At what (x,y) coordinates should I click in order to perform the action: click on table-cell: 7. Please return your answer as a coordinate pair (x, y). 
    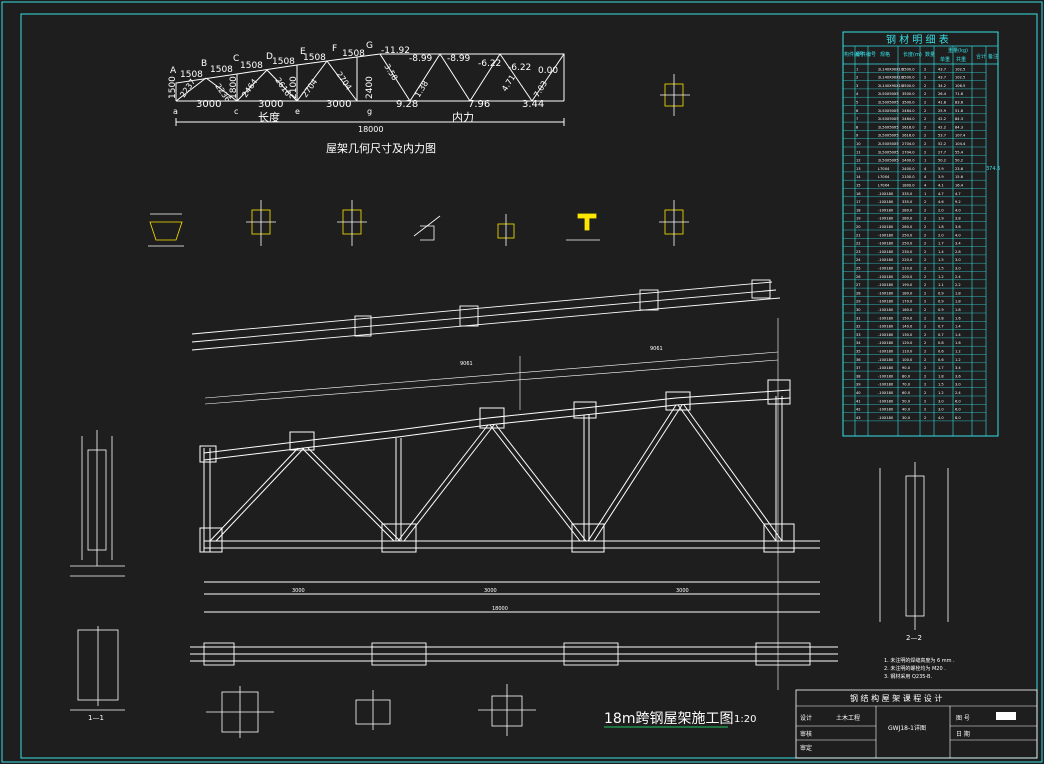
    Looking at the image, I should click on (857, 119).